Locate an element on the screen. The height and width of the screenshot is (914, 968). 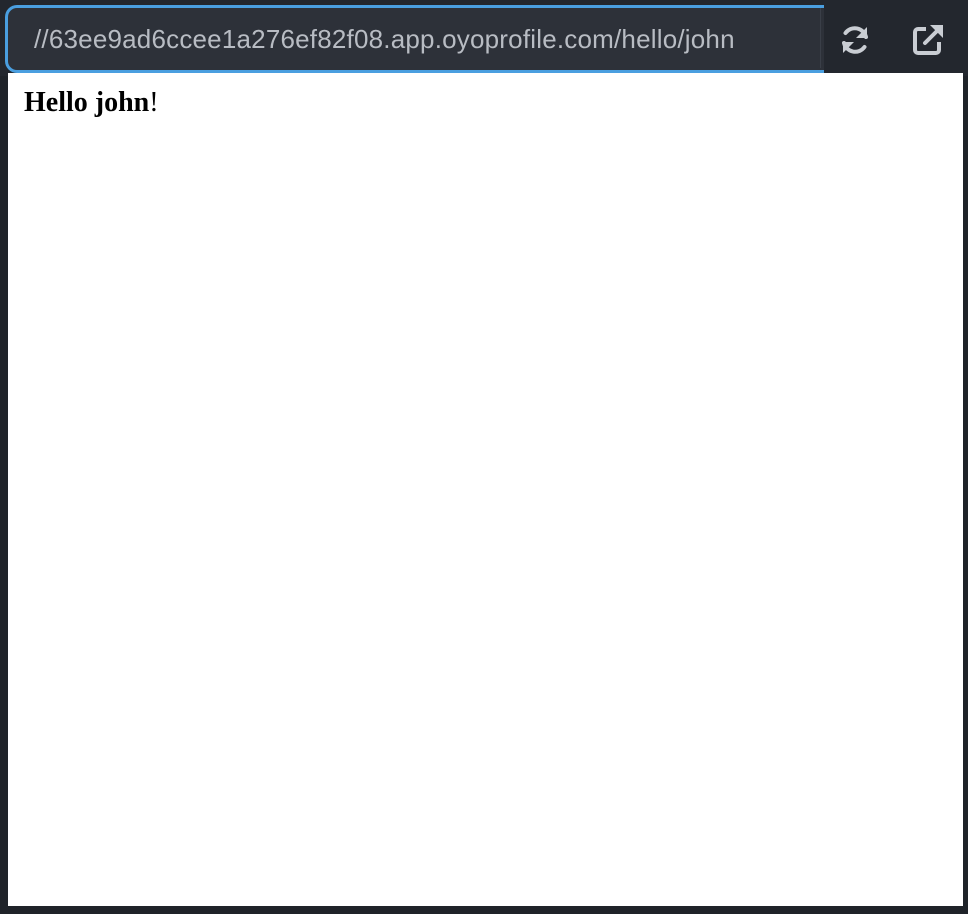
refresh-button is located at coordinates (855, 40).